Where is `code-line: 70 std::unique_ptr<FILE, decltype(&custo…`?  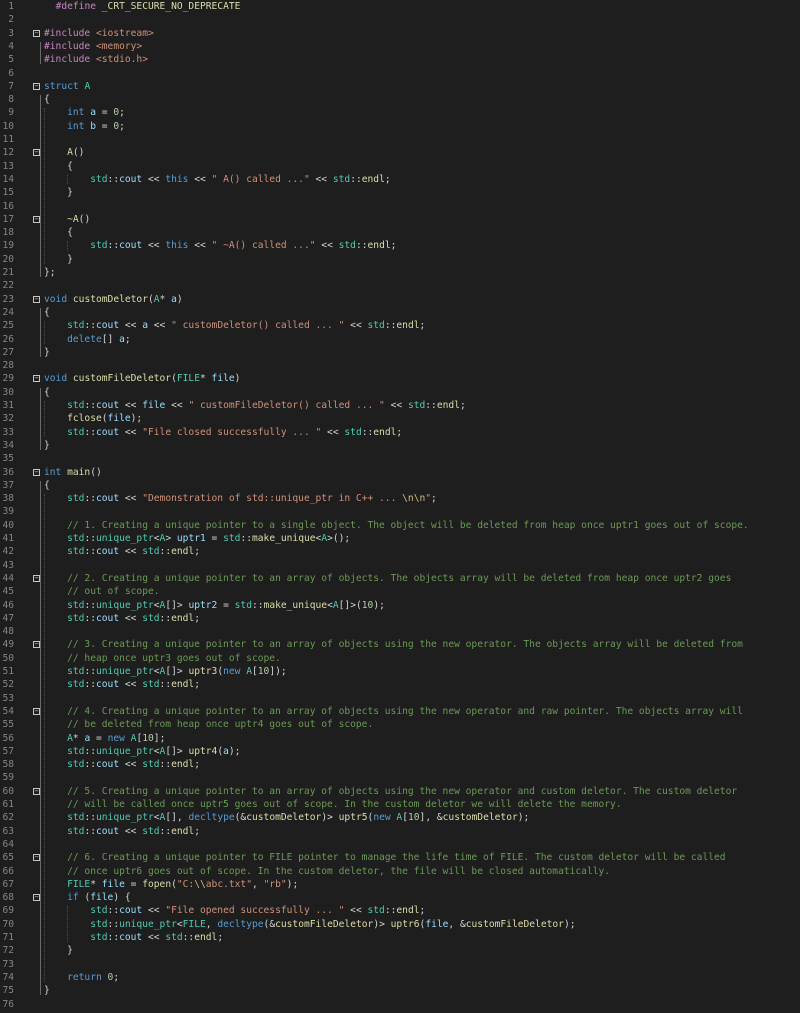
code-line: 70 std::unique_ptr<FILE, decltype(&custo… is located at coordinates (400, 924).